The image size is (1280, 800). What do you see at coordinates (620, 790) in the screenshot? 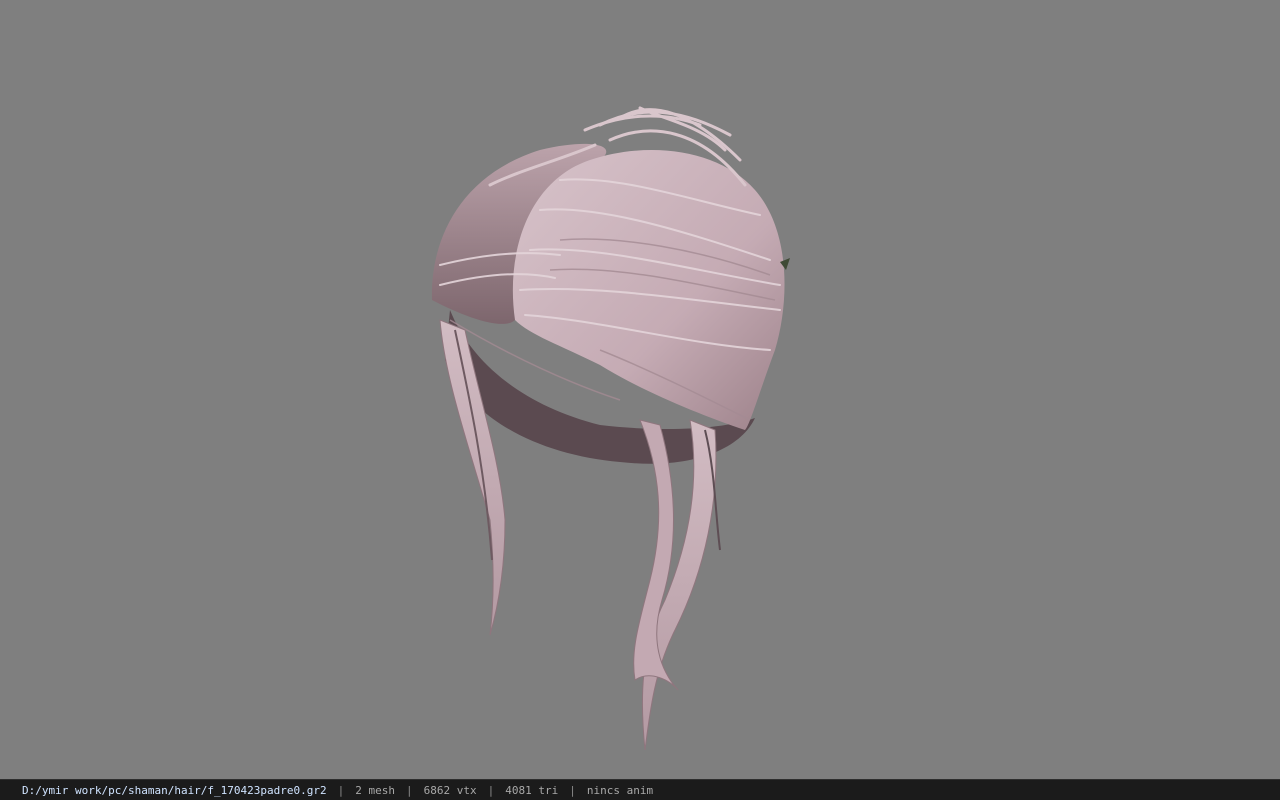
I see `anim-status-label: nincs anim` at bounding box center [620, 790].